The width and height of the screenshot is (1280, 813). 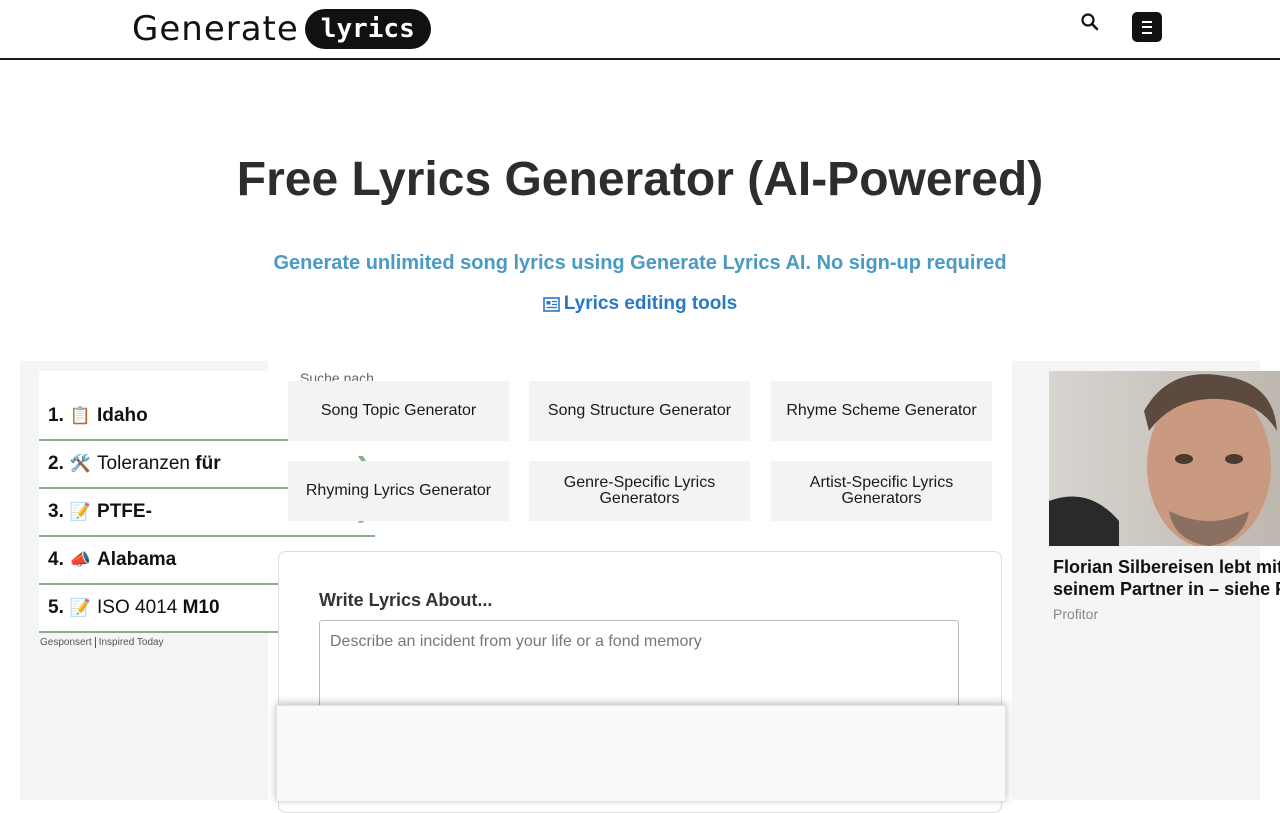 I want to click on site-logo: Generate lyrics, so click(x=281, y=29).